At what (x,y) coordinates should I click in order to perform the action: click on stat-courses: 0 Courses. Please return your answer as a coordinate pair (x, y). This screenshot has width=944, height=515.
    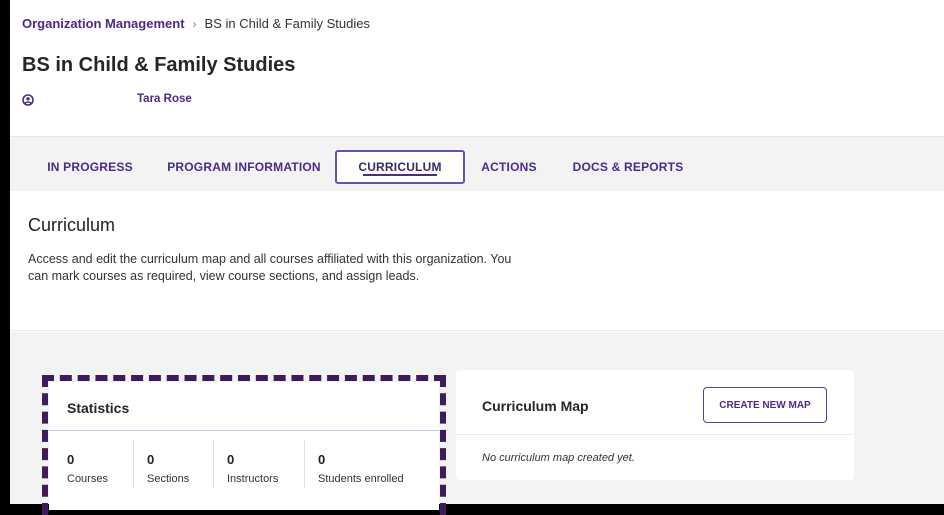
    Looking at the image, I should click on (87, 468).